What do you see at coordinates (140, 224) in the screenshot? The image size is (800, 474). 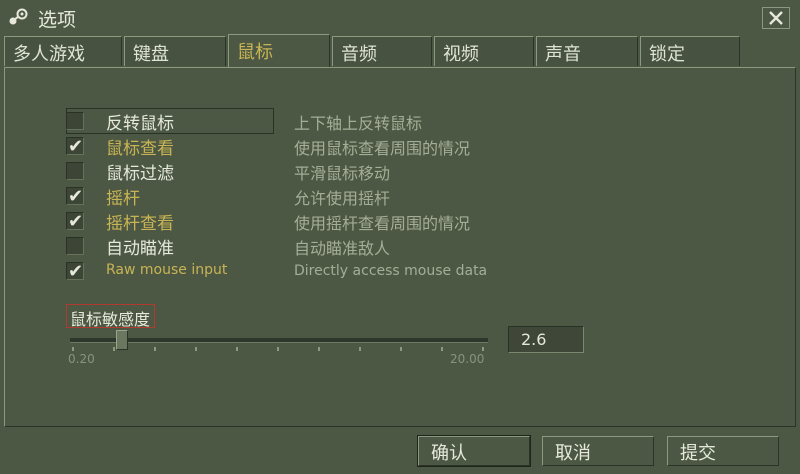 I see `option-label: 摇杆查看` at bounding box center [140, 224].